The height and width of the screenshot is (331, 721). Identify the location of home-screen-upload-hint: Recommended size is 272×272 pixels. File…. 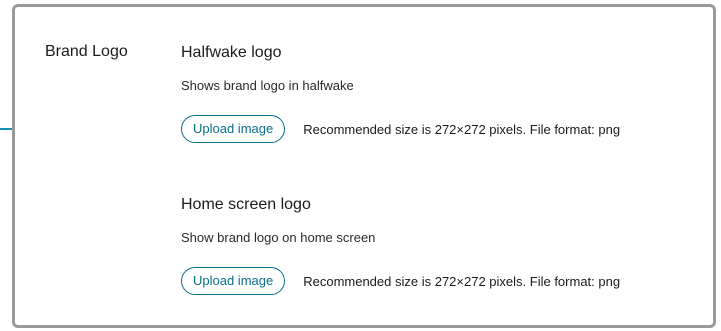
(462, 281).